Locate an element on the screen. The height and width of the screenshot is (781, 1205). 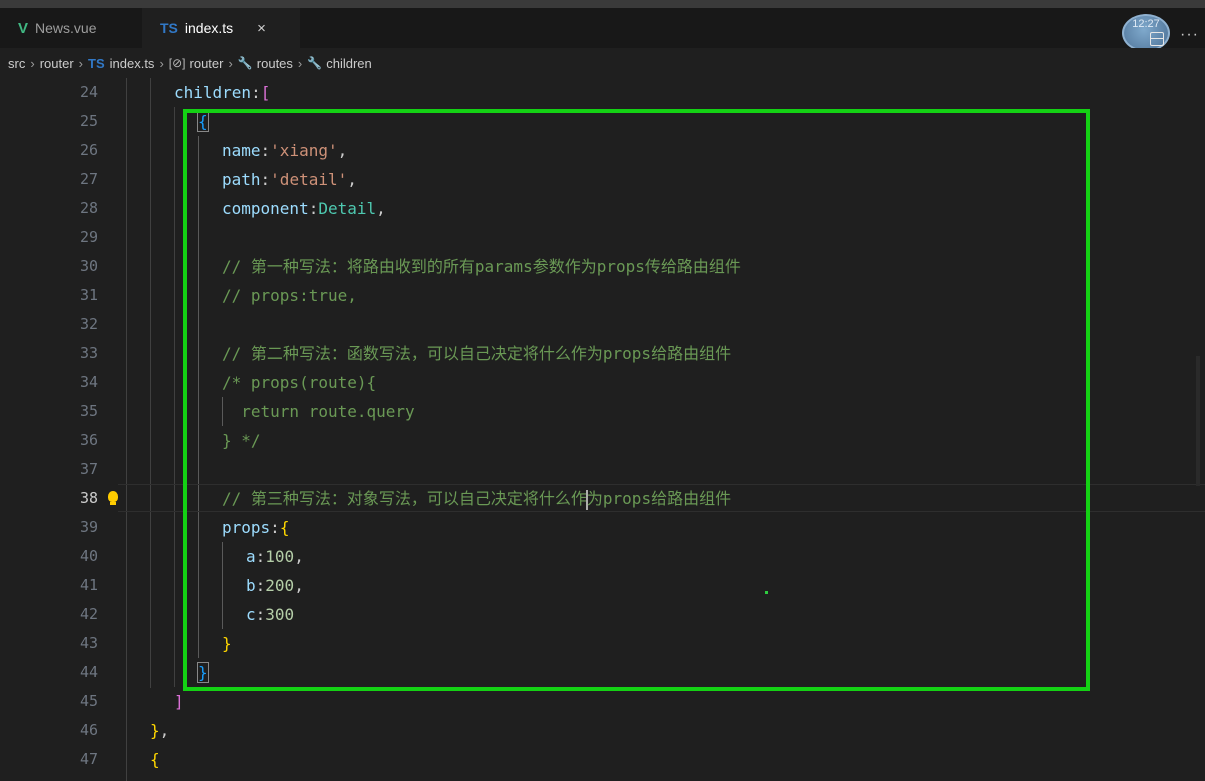
line-number: 25 is located at coordinates (88, 121).